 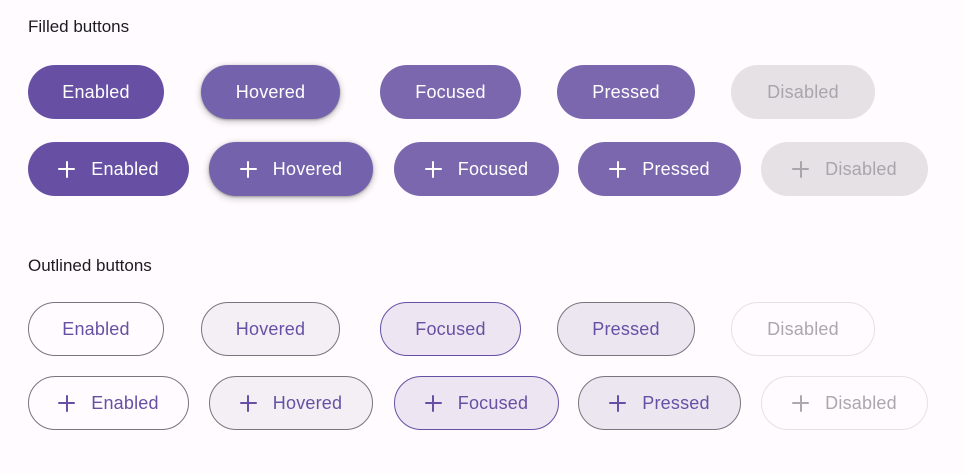 I want to click on outlined-disabled-button: Disabled, so click(x=803, y=329).